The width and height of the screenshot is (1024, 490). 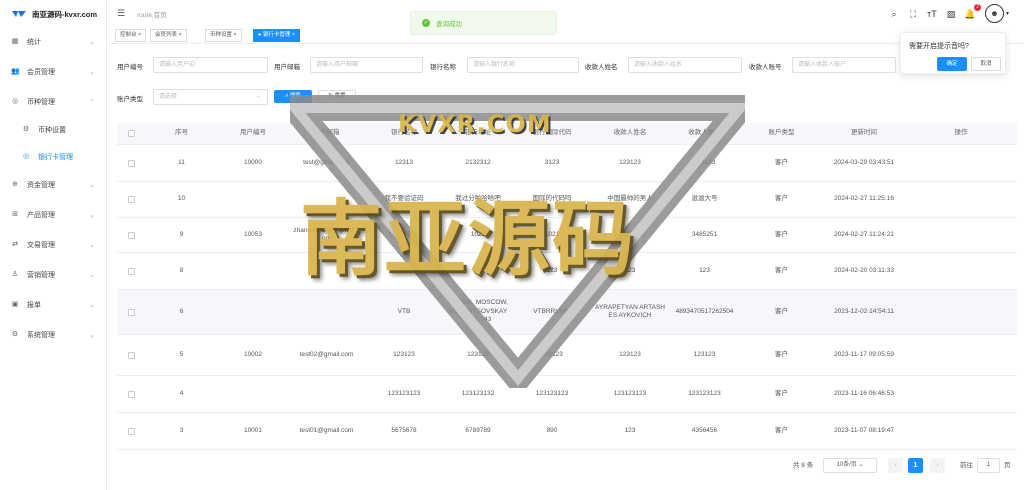 I want to click on cancel-button: 取消, so click(x=986, y=64).